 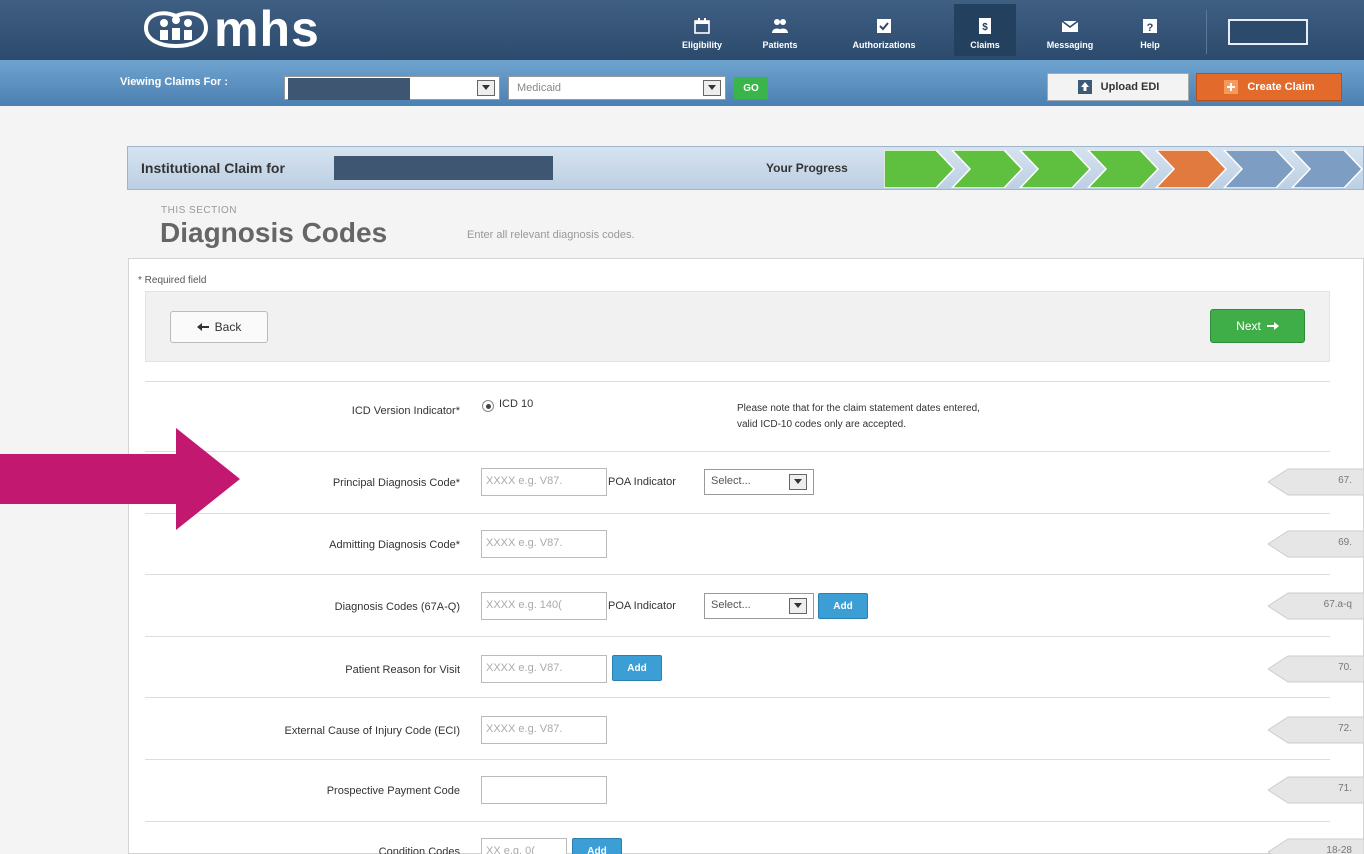 I want to click on section-eyebrow: THIS SECTION, so click(x=199, y=210).